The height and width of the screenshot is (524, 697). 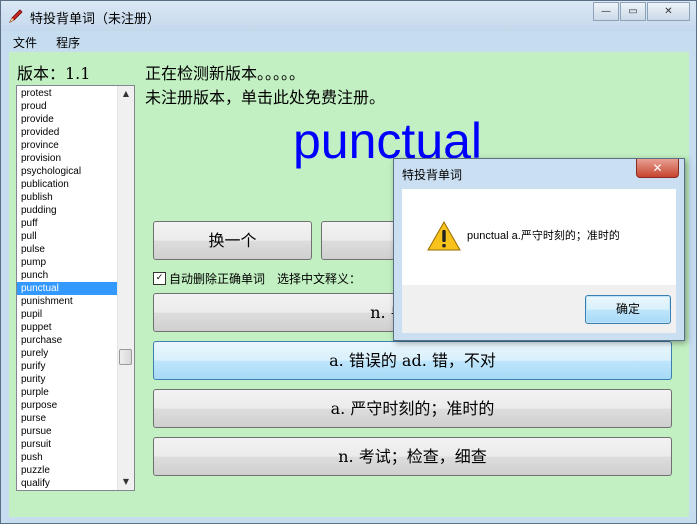 I want to click on change-word-button: 换一个, so click(x=232, y=240).